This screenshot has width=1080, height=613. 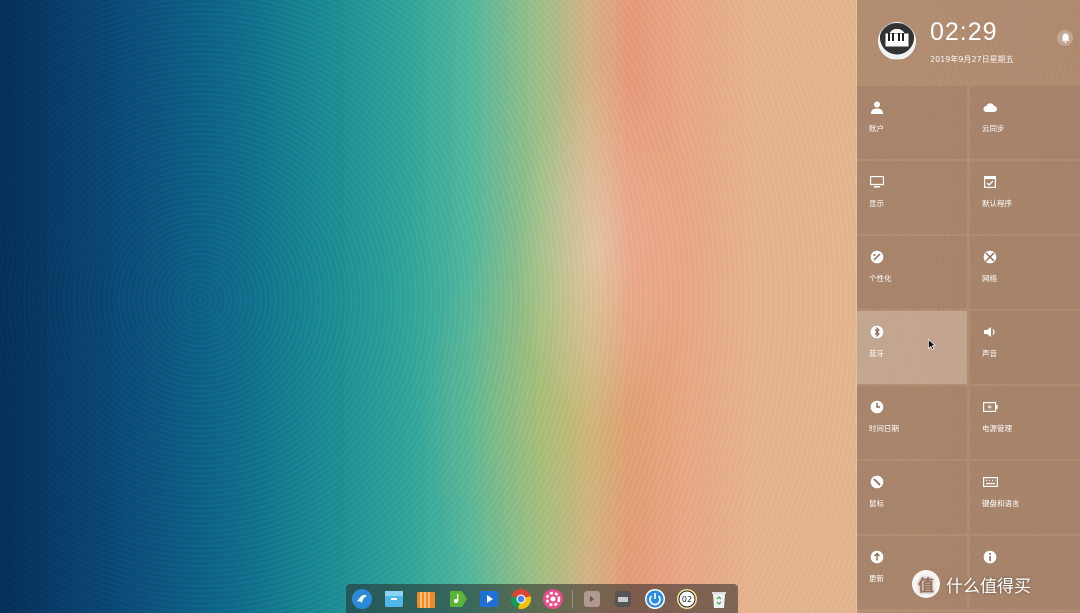 I want to click on video-player-icon, so click(x=489, y=599).